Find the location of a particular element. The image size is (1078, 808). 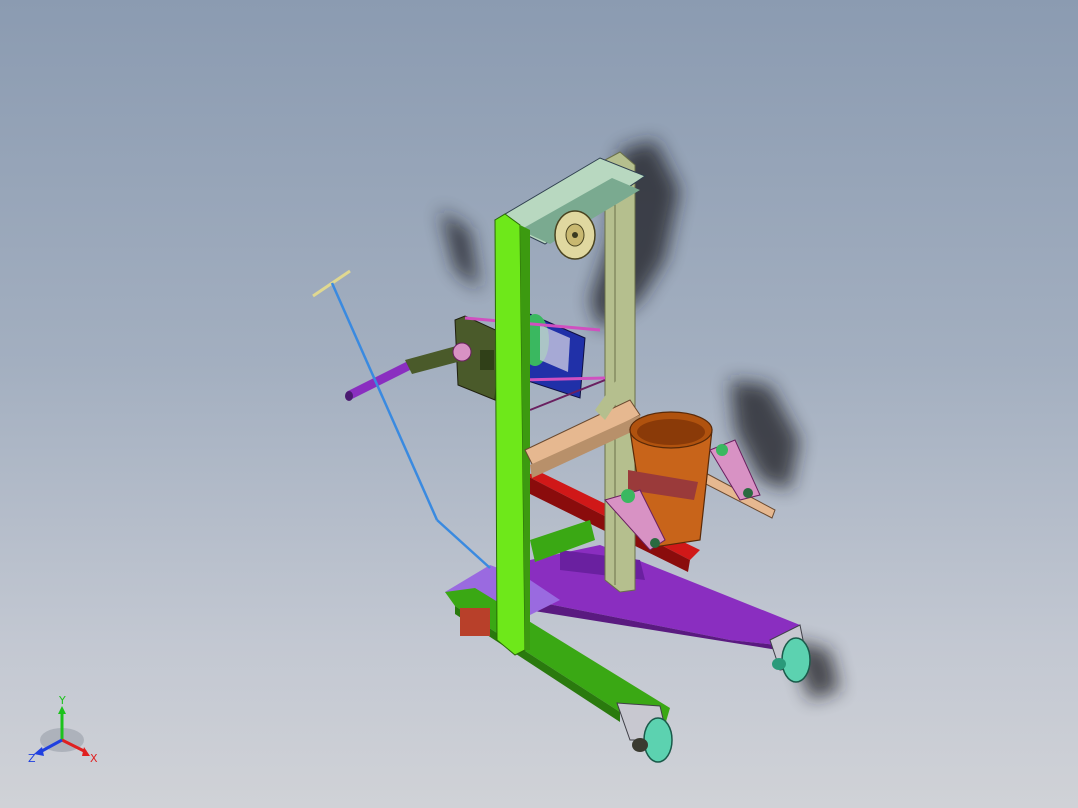

triad-z-label: Z is located at coordinates (32, 758).